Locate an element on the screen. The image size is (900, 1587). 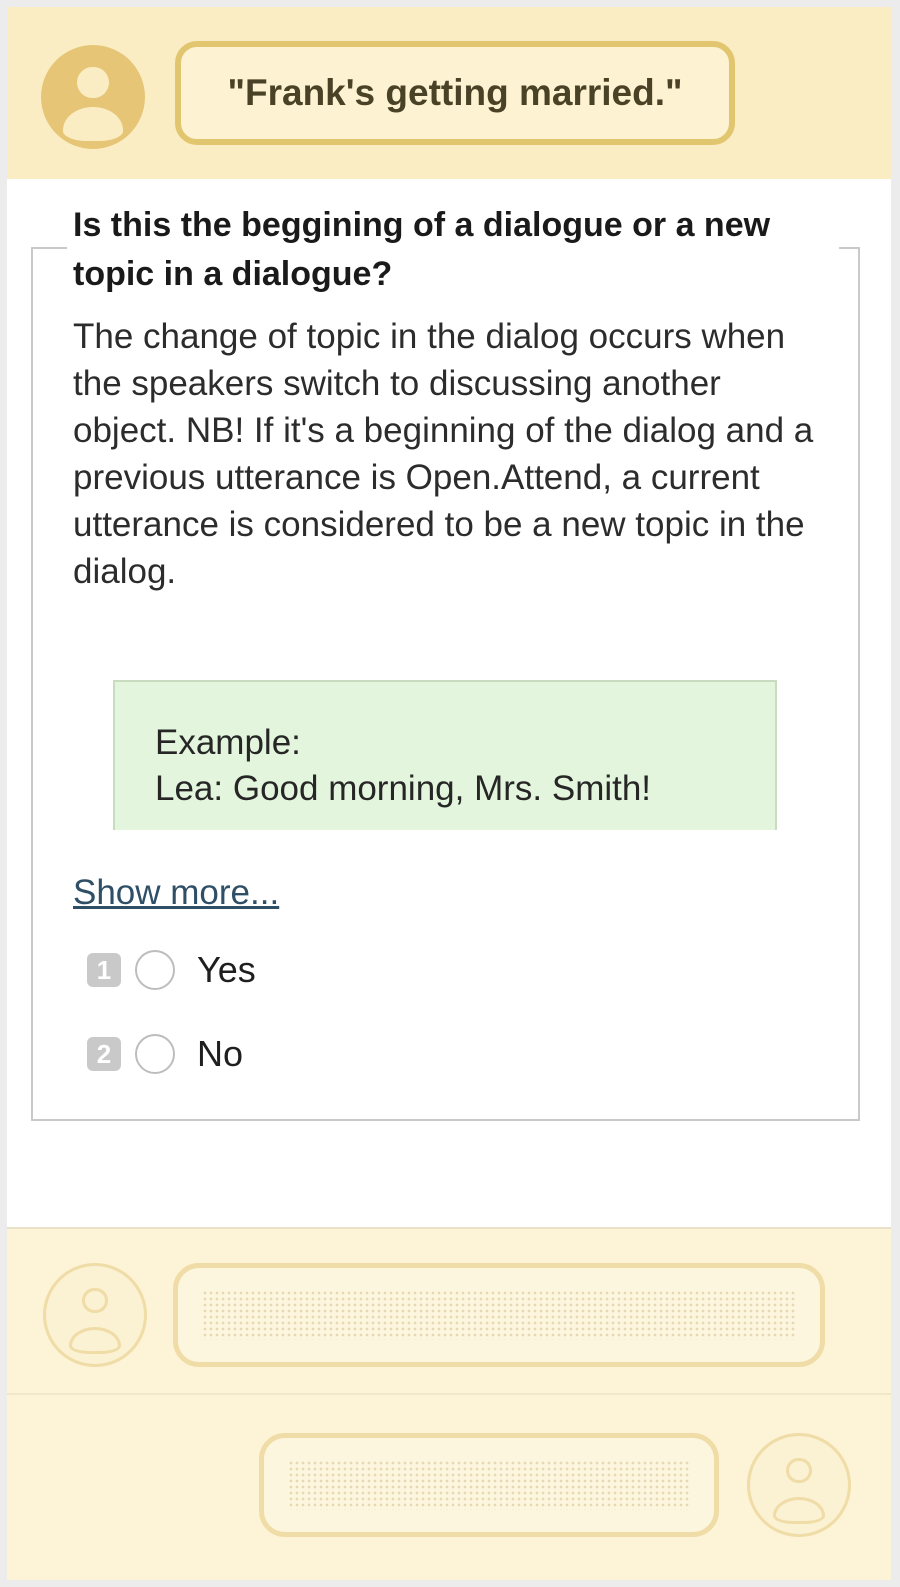
hidden-reply-placeholder is located at coordinates (489, 1485).